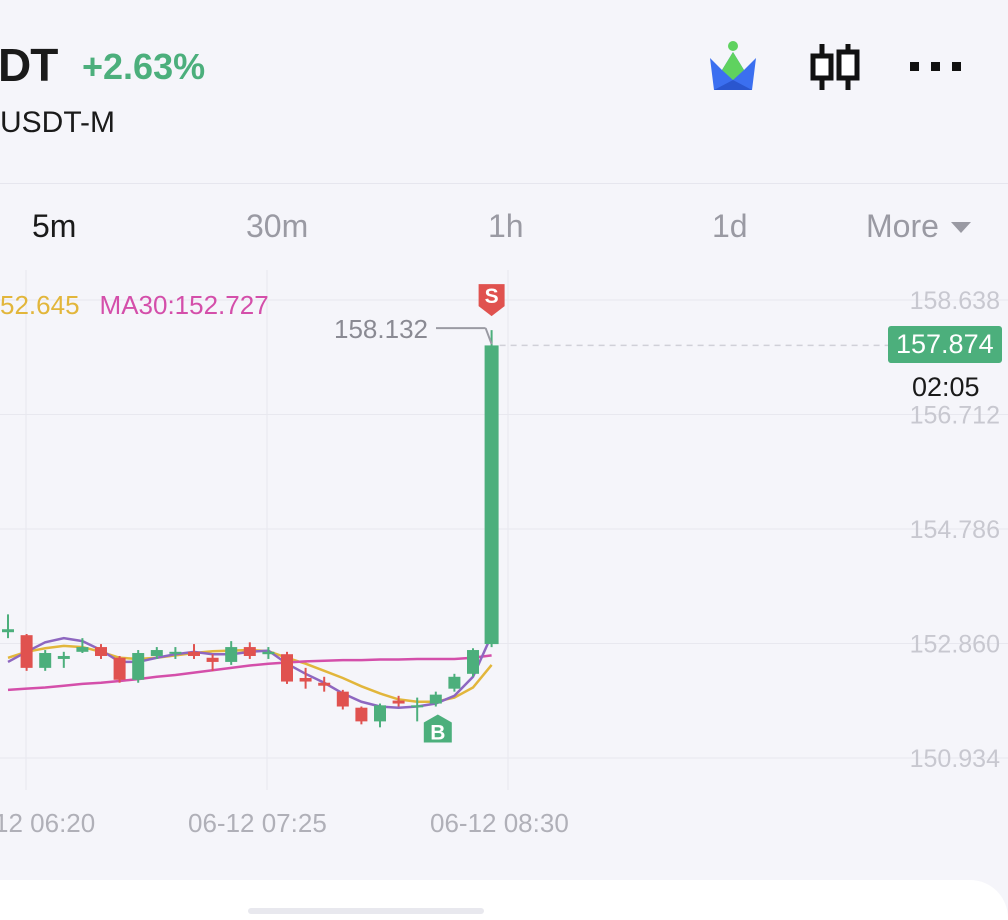 This screenshot has height=920, width=1008. Describe the element at coordinates (437, 733) in the screenshot. I see `buy-marker-label: B` at that location.